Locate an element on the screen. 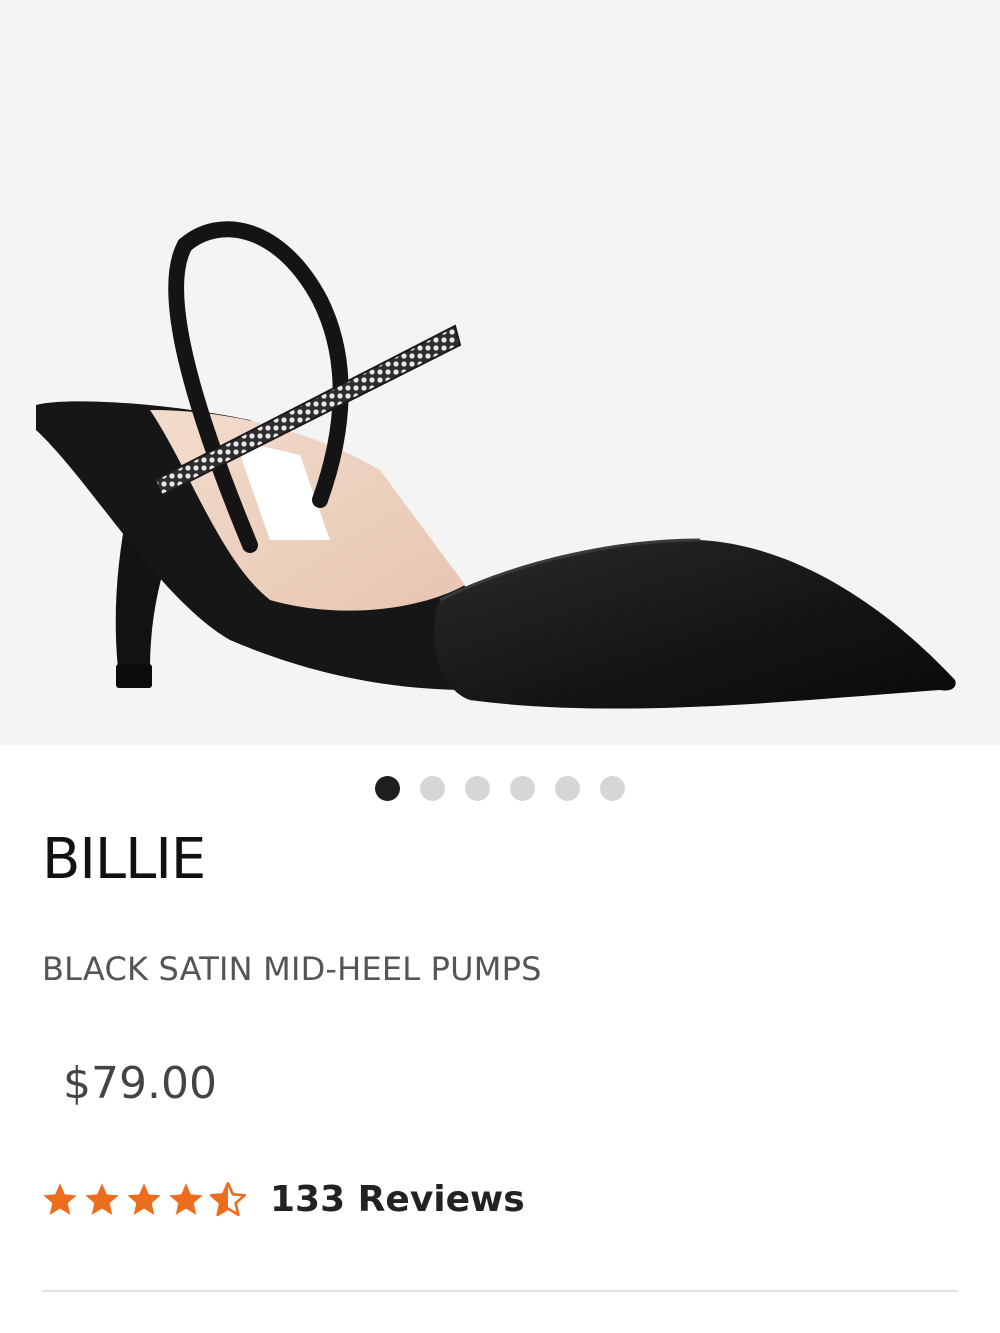  rating-summary: 133 Reviews is located at coordinates (282, 1200).